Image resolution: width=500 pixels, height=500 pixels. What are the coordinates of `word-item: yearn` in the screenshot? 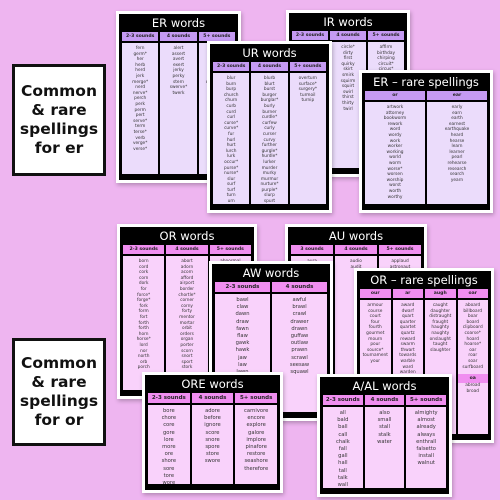 It's located at (457, 180).